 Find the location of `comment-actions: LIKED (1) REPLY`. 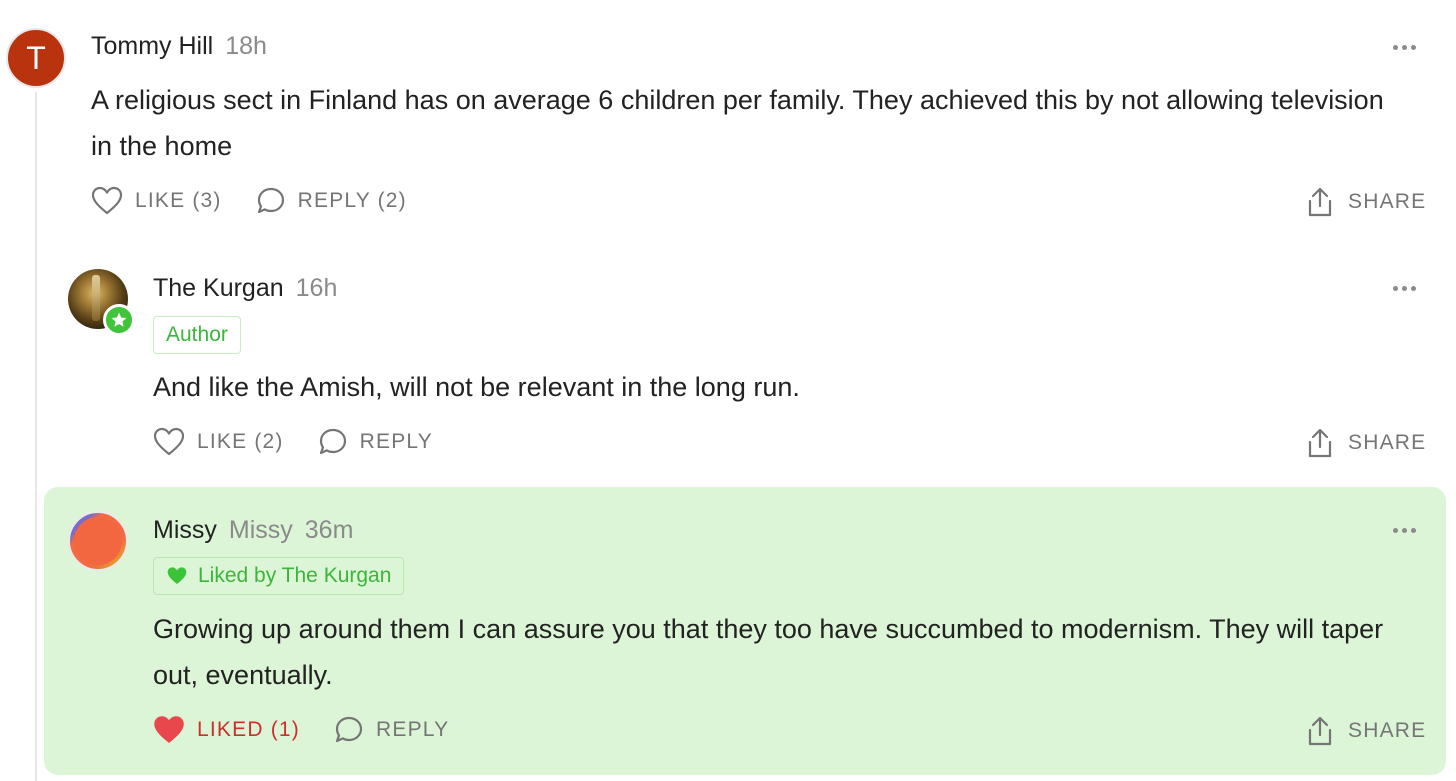

comment-actions: LIKED (1) REPLY is located at coordinates (301, 730).